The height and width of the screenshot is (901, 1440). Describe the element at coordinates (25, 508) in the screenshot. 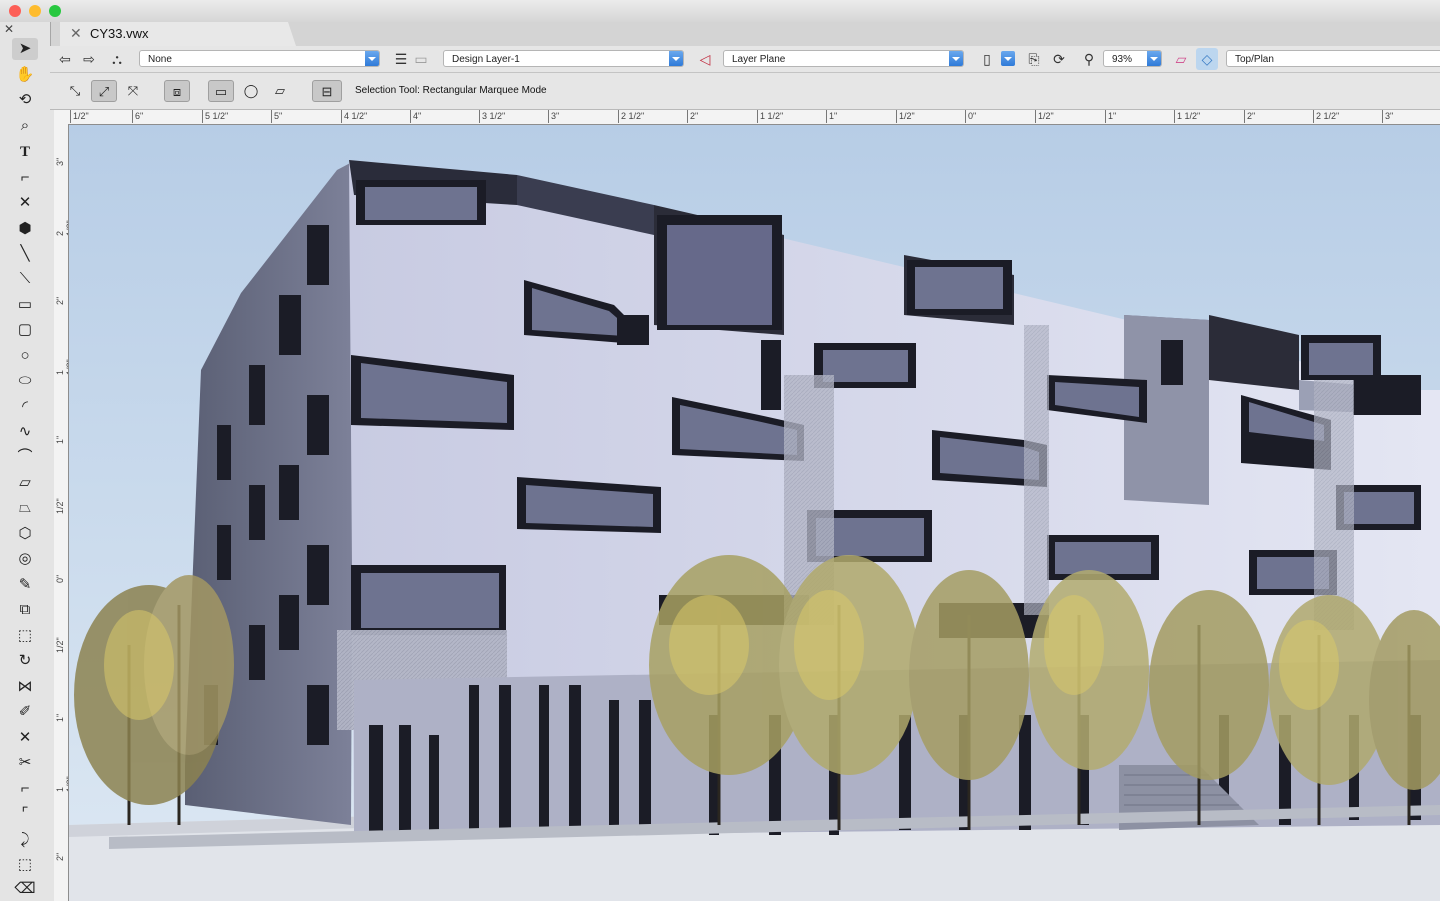

I see `double-polygon-icon: ⏢` at that location.